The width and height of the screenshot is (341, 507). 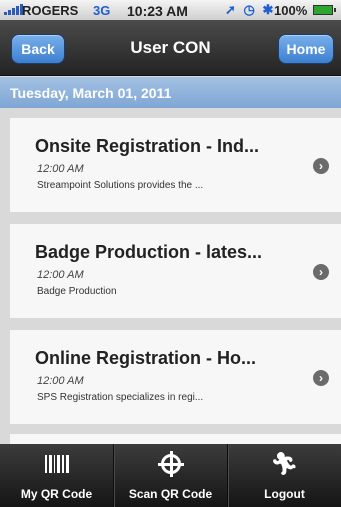 I want to click on back-button: Back, so click(x=38, y=49).